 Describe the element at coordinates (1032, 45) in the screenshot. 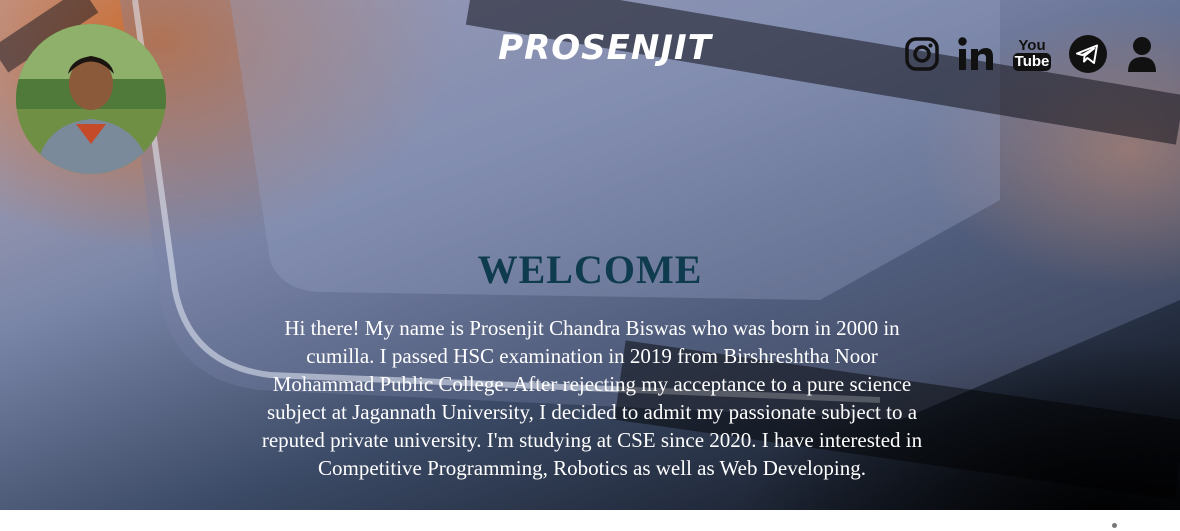

I see `youtube-you-text: You` at that location.